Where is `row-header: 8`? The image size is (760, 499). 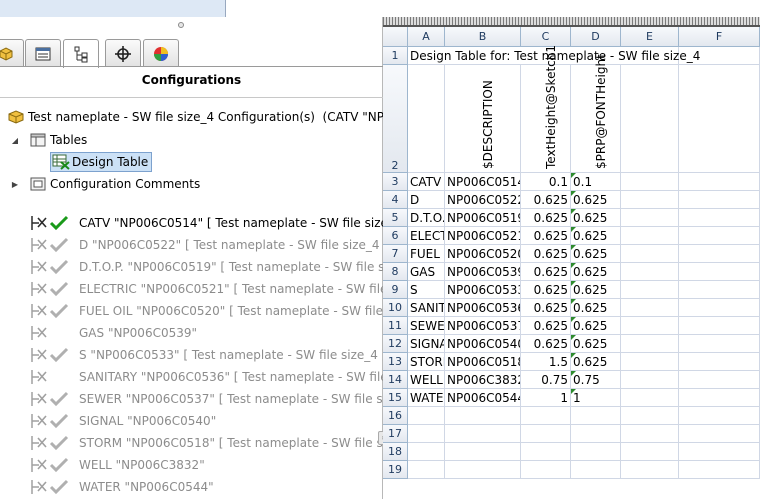 row-header: 8 is located at coordinates (395, 272).